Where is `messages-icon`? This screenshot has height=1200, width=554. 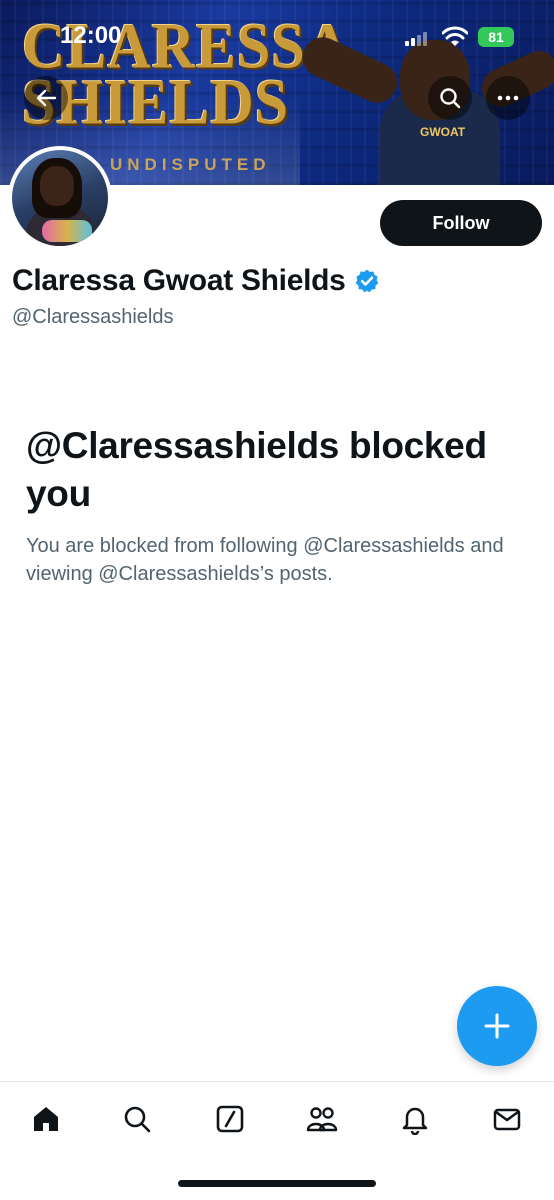 messages-icon is located at coordinates (507, 1119).